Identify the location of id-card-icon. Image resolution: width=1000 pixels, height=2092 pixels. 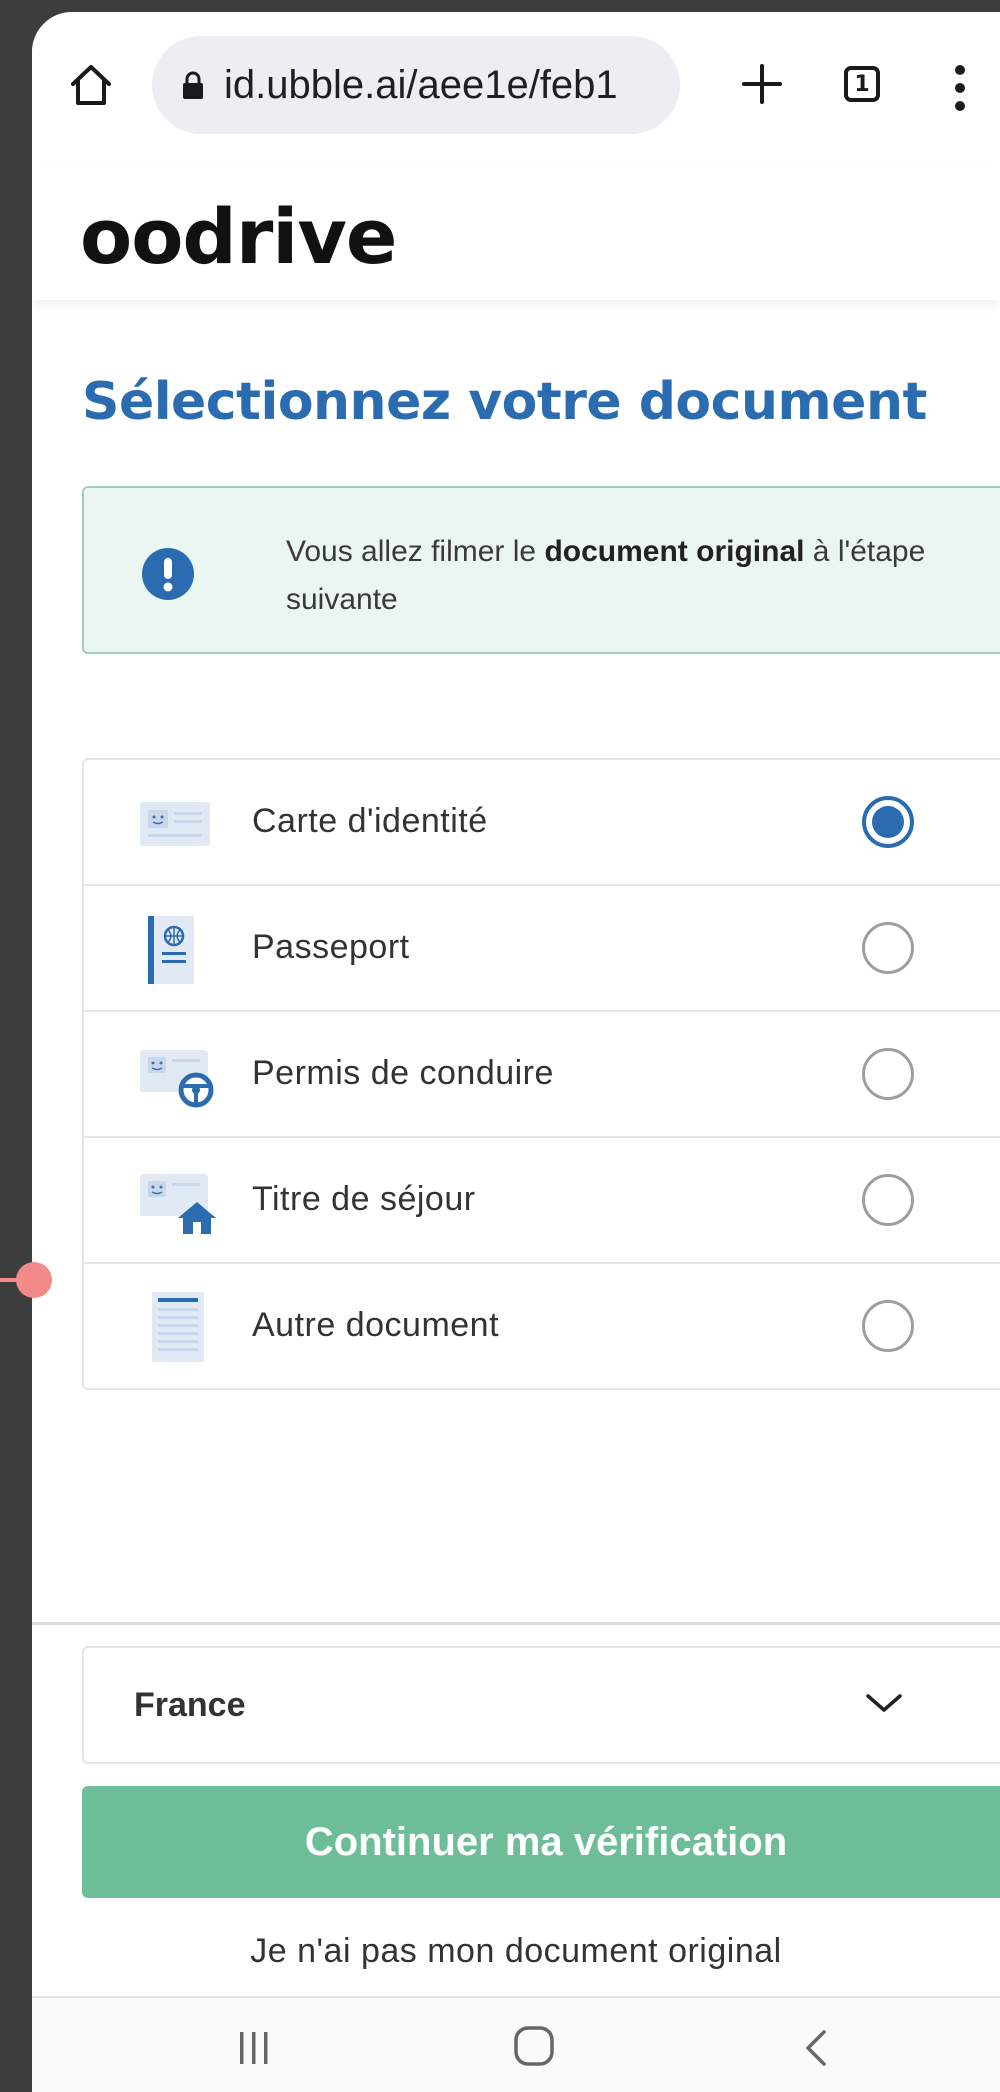
(175, 824).